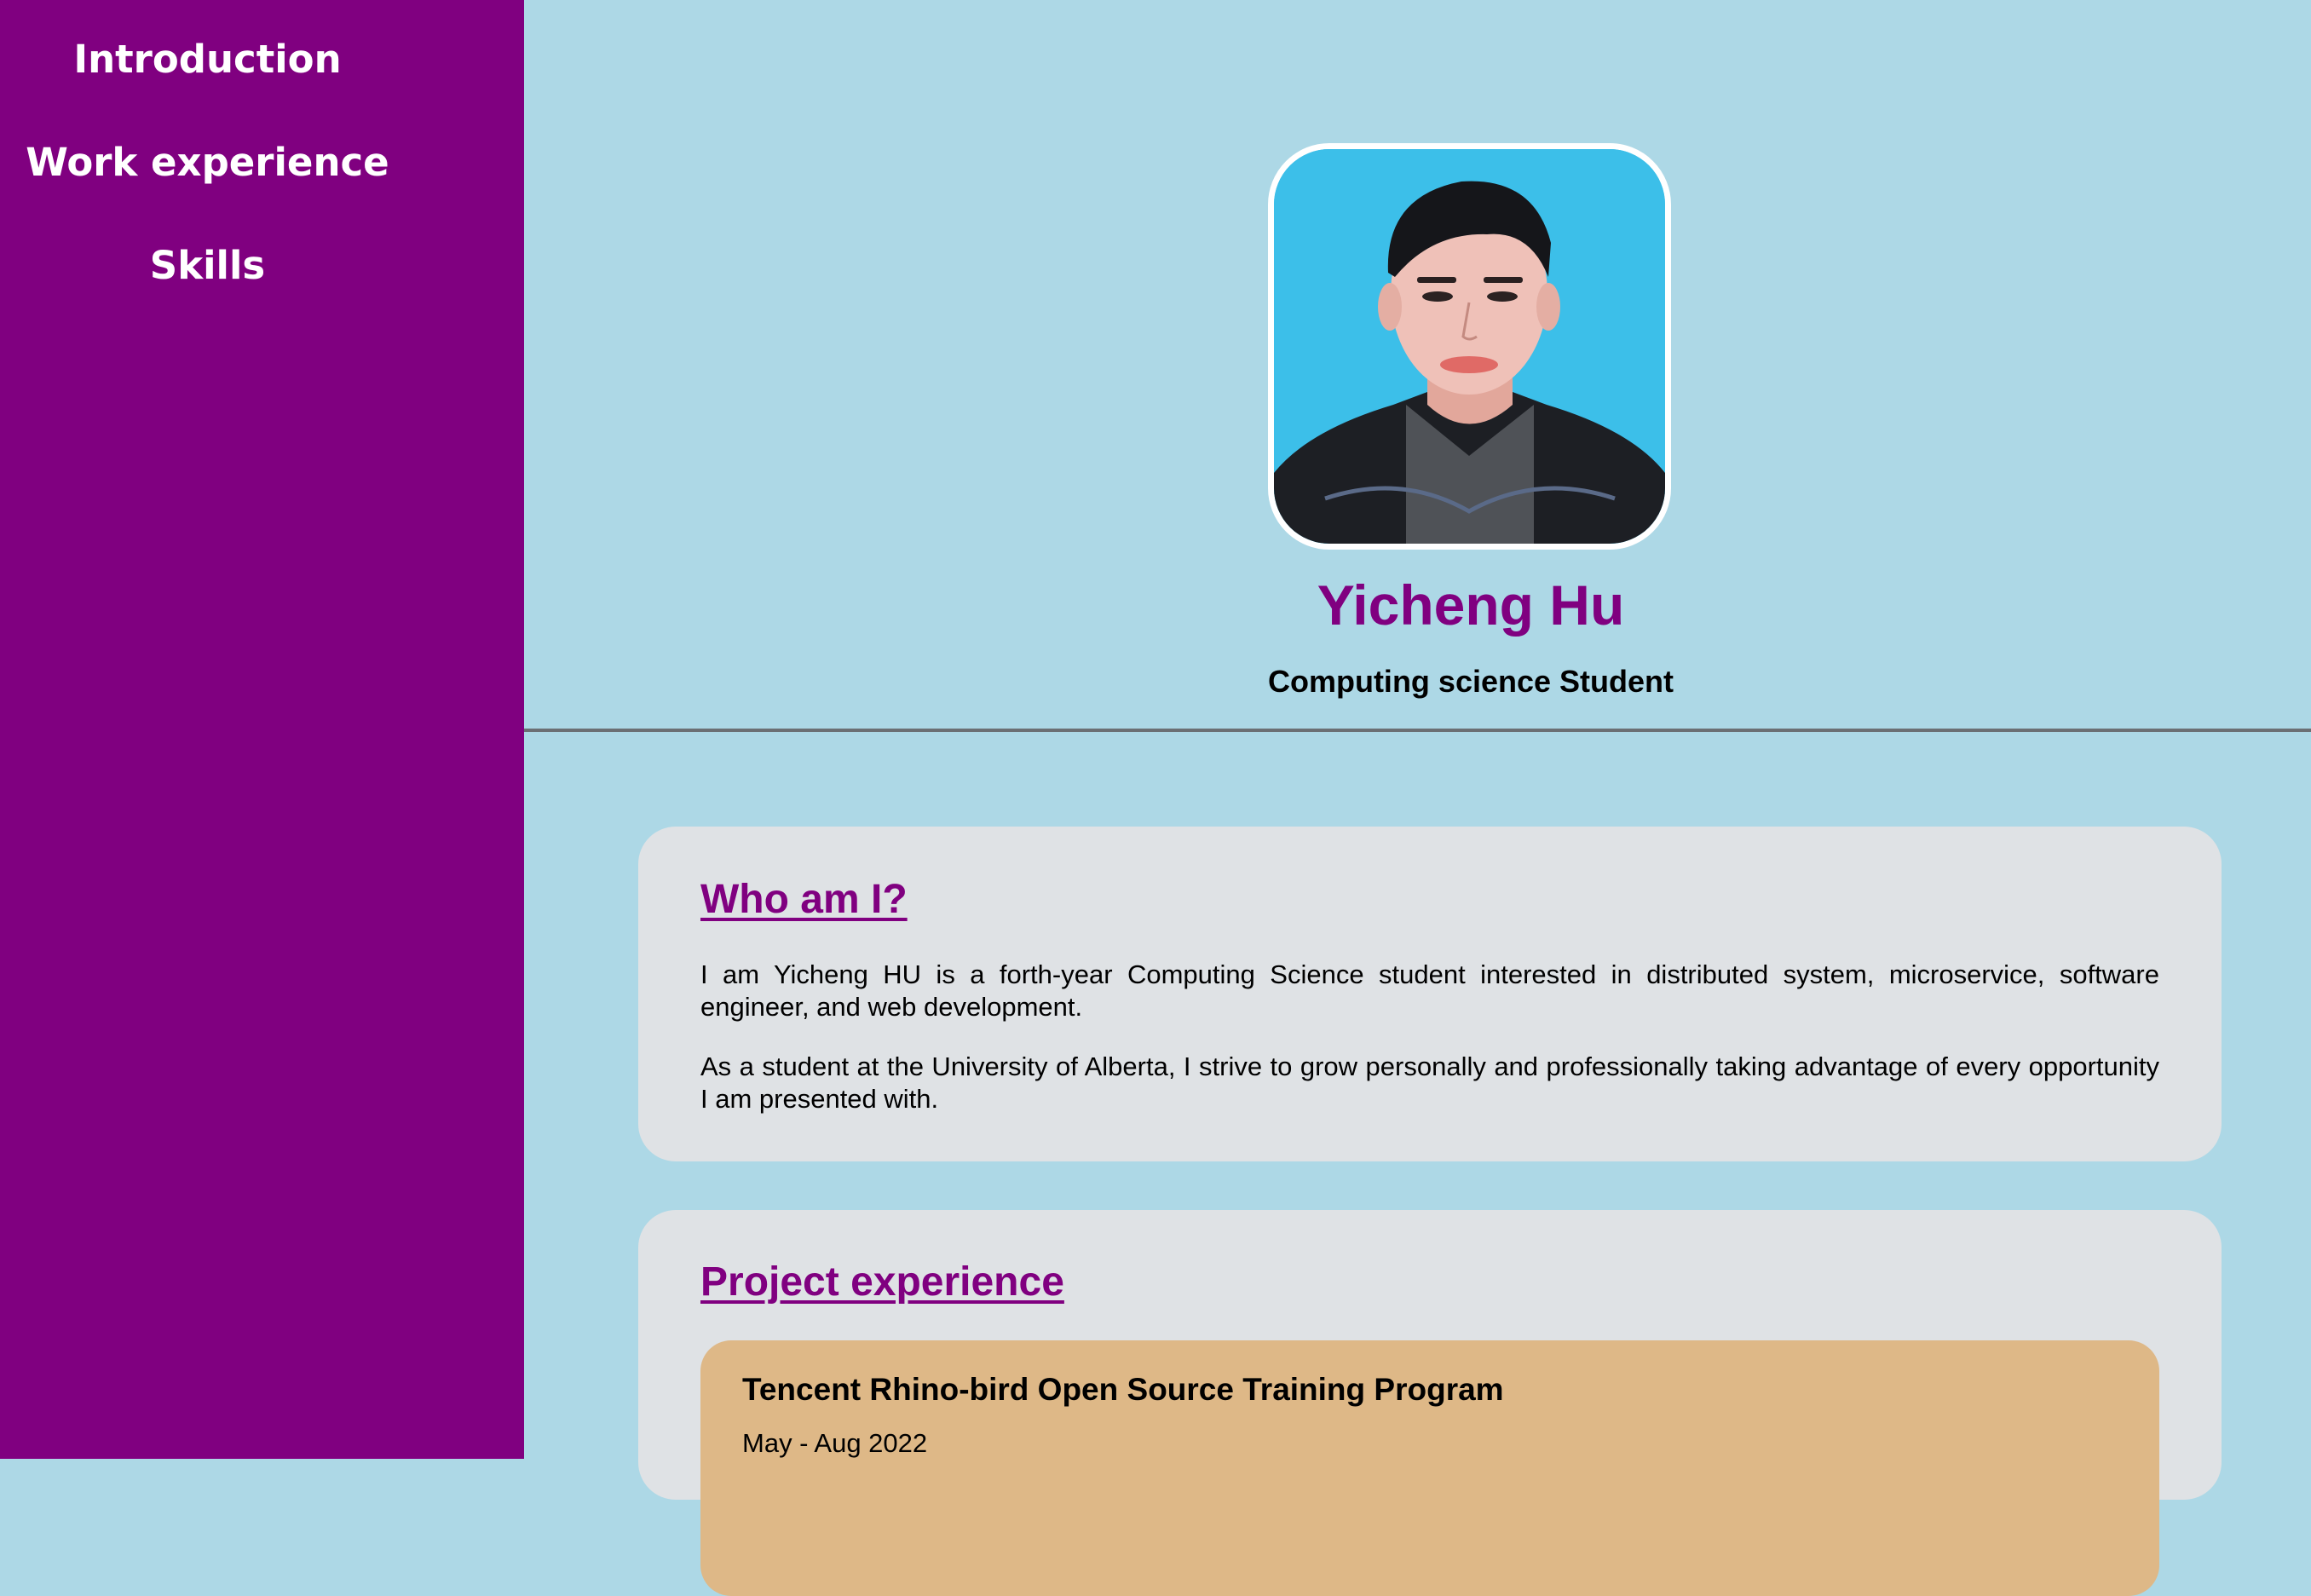  I want to click on profile-photo, so click(1469, 346).